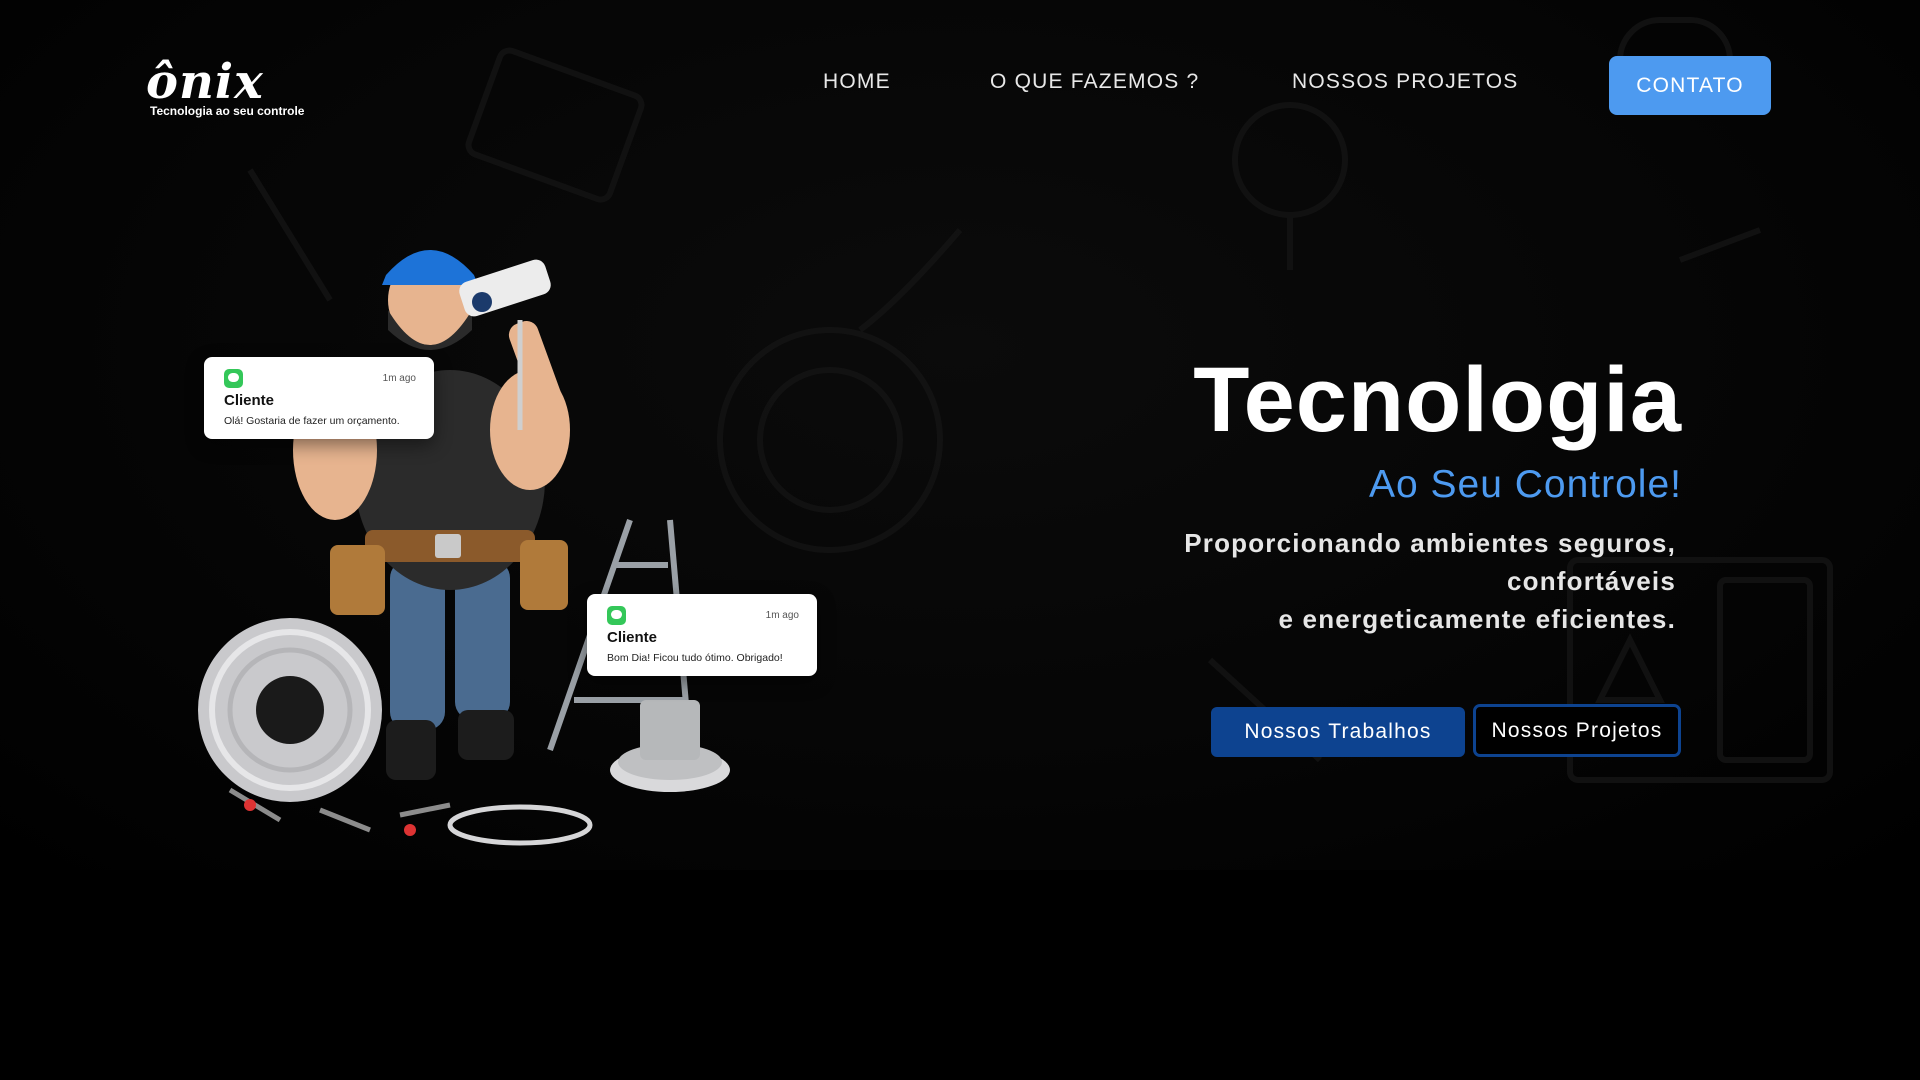 This screenshot has width=1920, height=1080. Describe the element at coordinates (1430, 543) in the screenshot. I see `hero-description-line: Proporcionando ambientes seguros,` at that location.